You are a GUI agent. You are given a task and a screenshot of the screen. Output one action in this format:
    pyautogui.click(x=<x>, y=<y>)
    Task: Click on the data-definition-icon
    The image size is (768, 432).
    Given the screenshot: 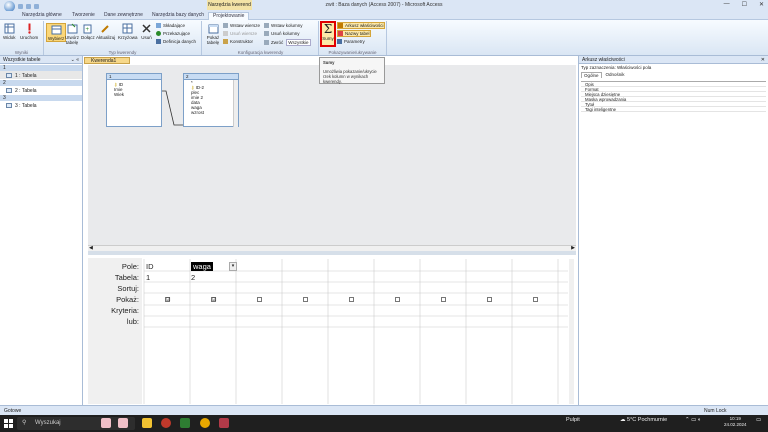 What is the action you would take?
    pyautogui.click(x=158, y=41)
    